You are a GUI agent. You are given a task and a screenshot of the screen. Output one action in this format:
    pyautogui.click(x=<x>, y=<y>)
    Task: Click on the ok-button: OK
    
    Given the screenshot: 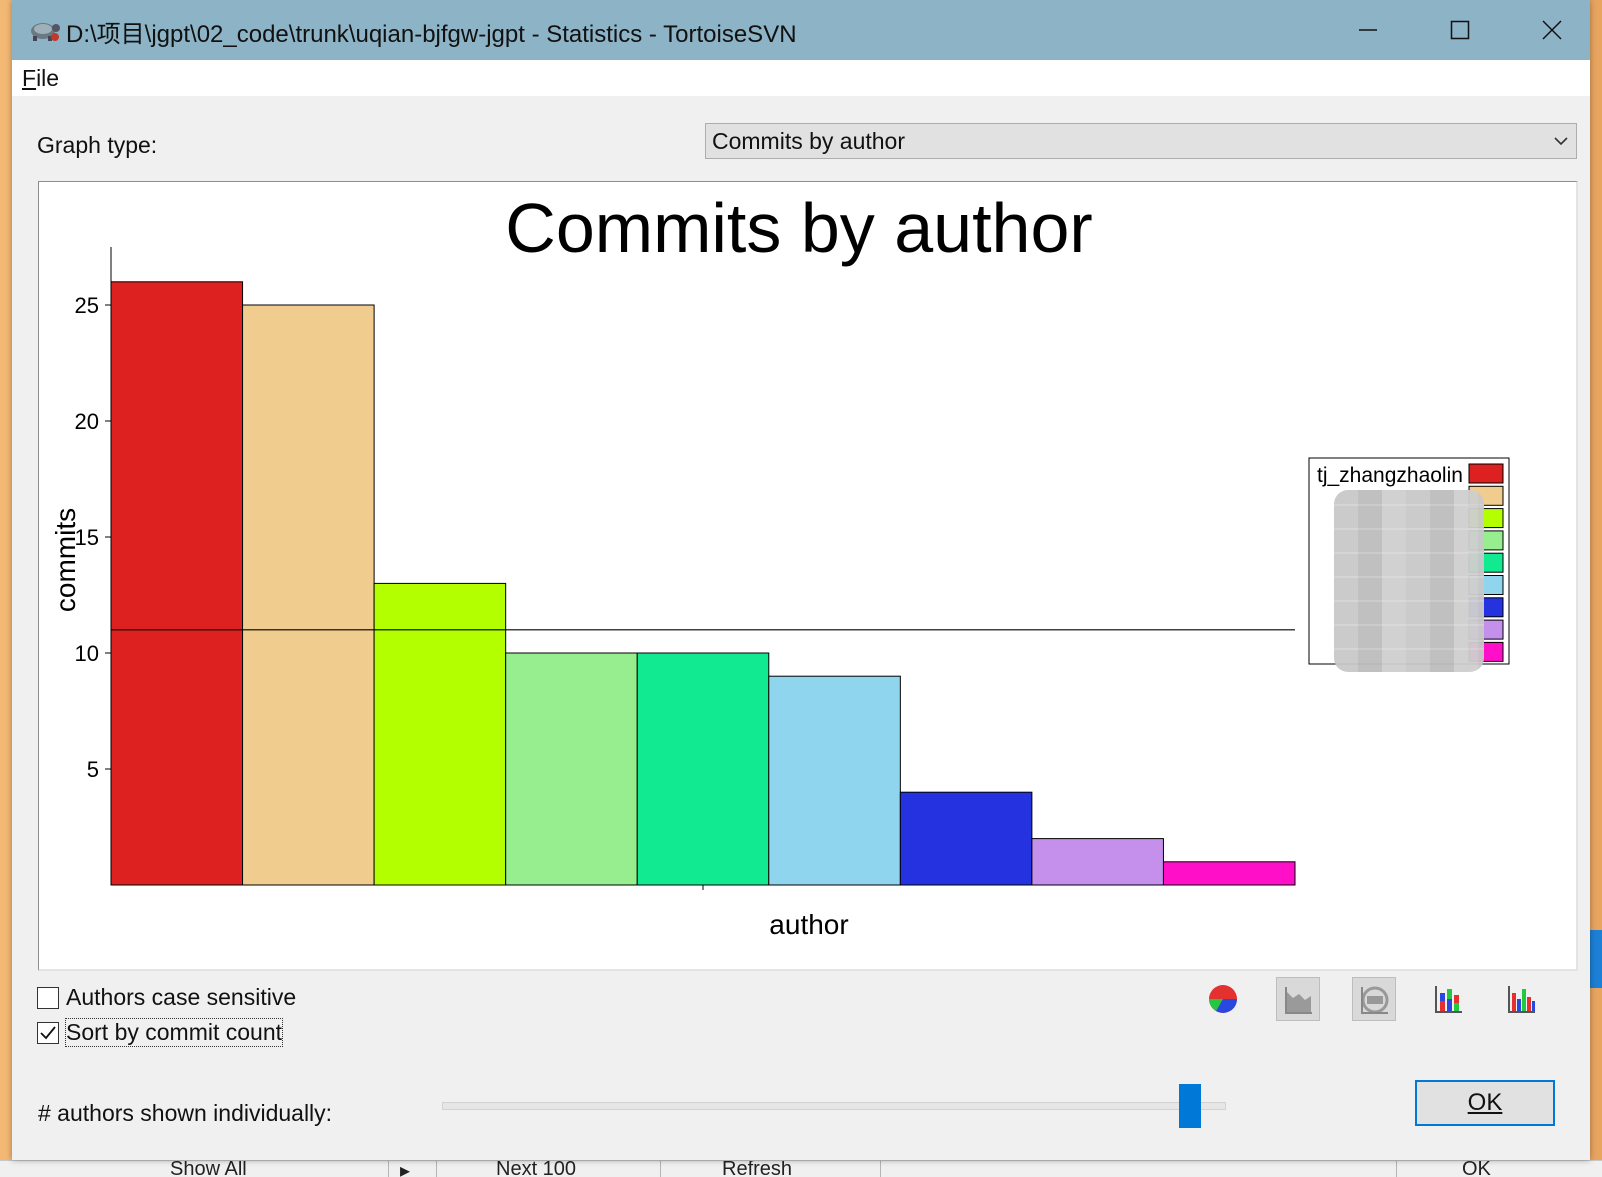 What is the action you would take?
    pyautogui.click(x=1485, y=1103)
    